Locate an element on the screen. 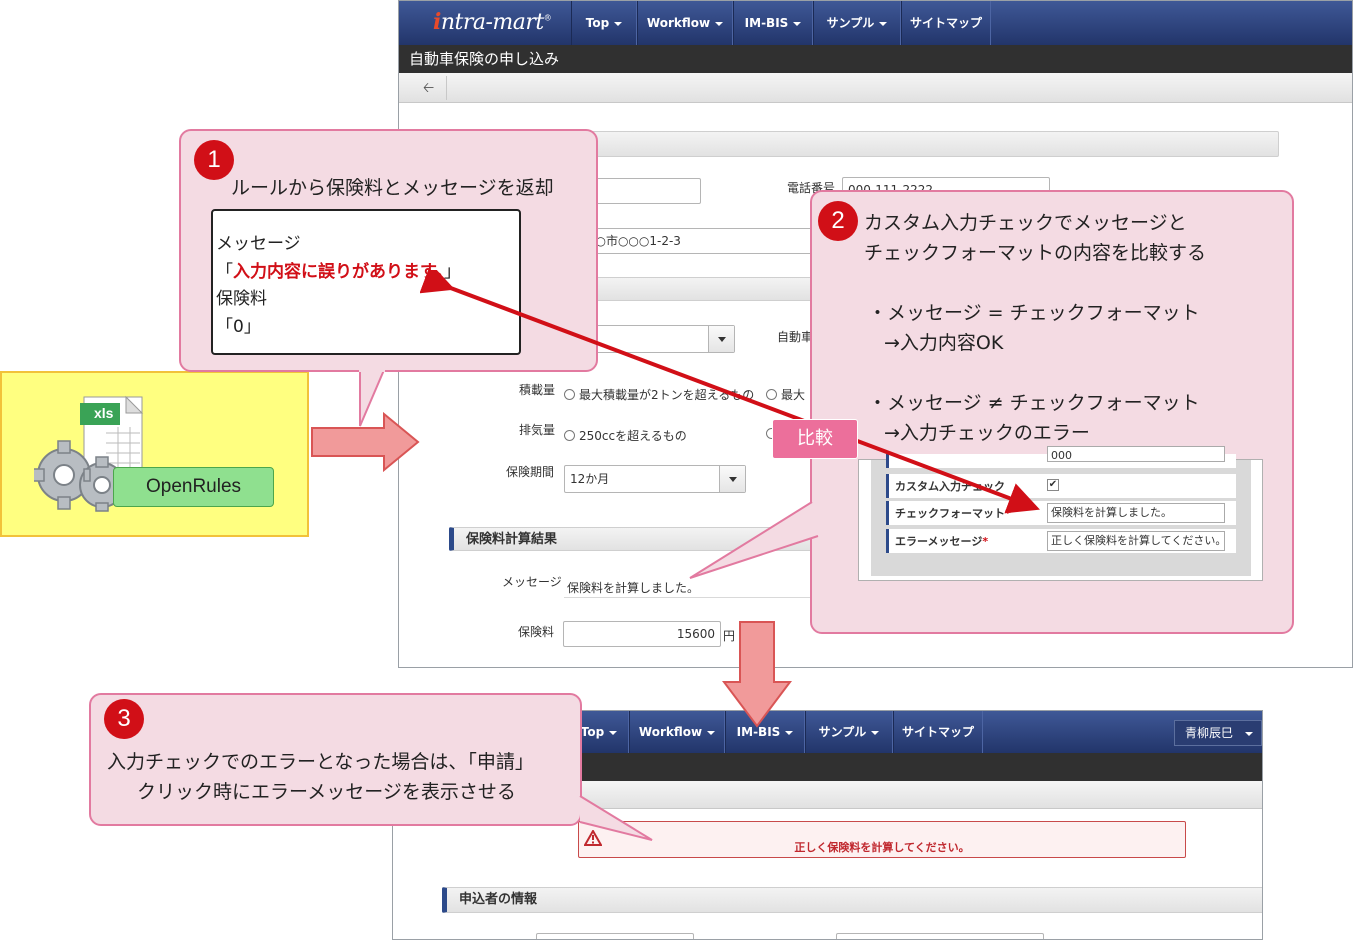  callout-2-line-2: チェックフォーマットの内容を比較する is located at coordinates (1035, 253).